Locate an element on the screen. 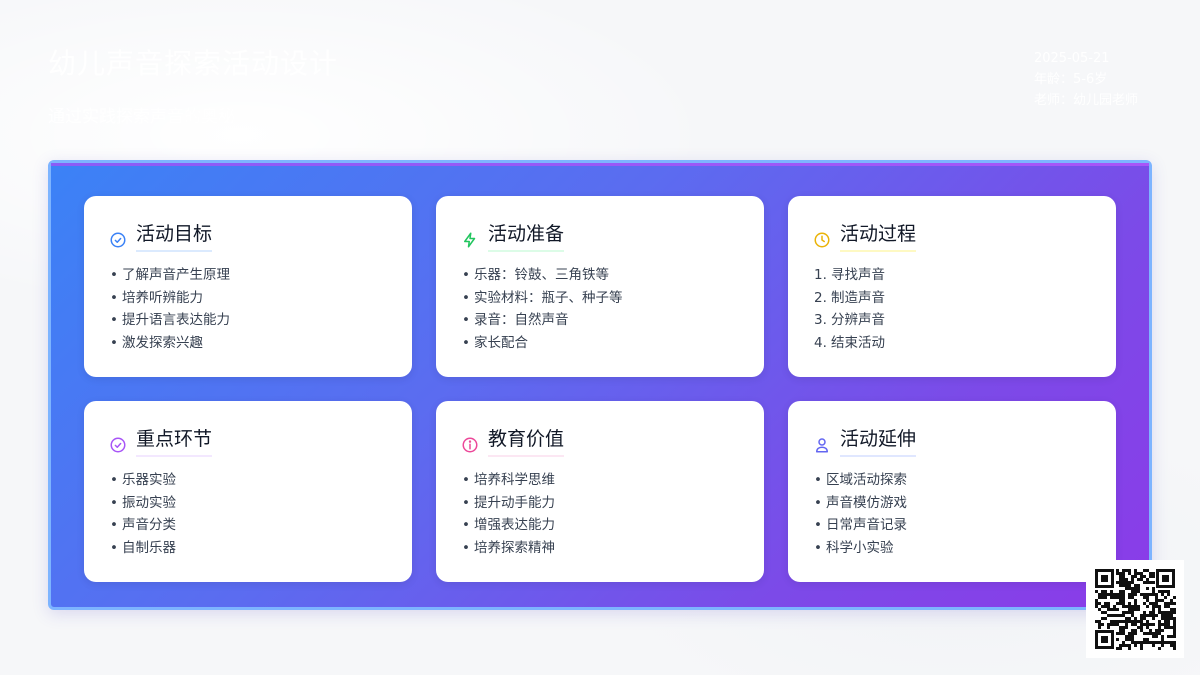  card-activity-goals: 活动目标 • 了解声音产生原理 • 培养听辨能力 • 提升语言表达能力 • 激发探索兴趣 is located at coordinates (248, 286).